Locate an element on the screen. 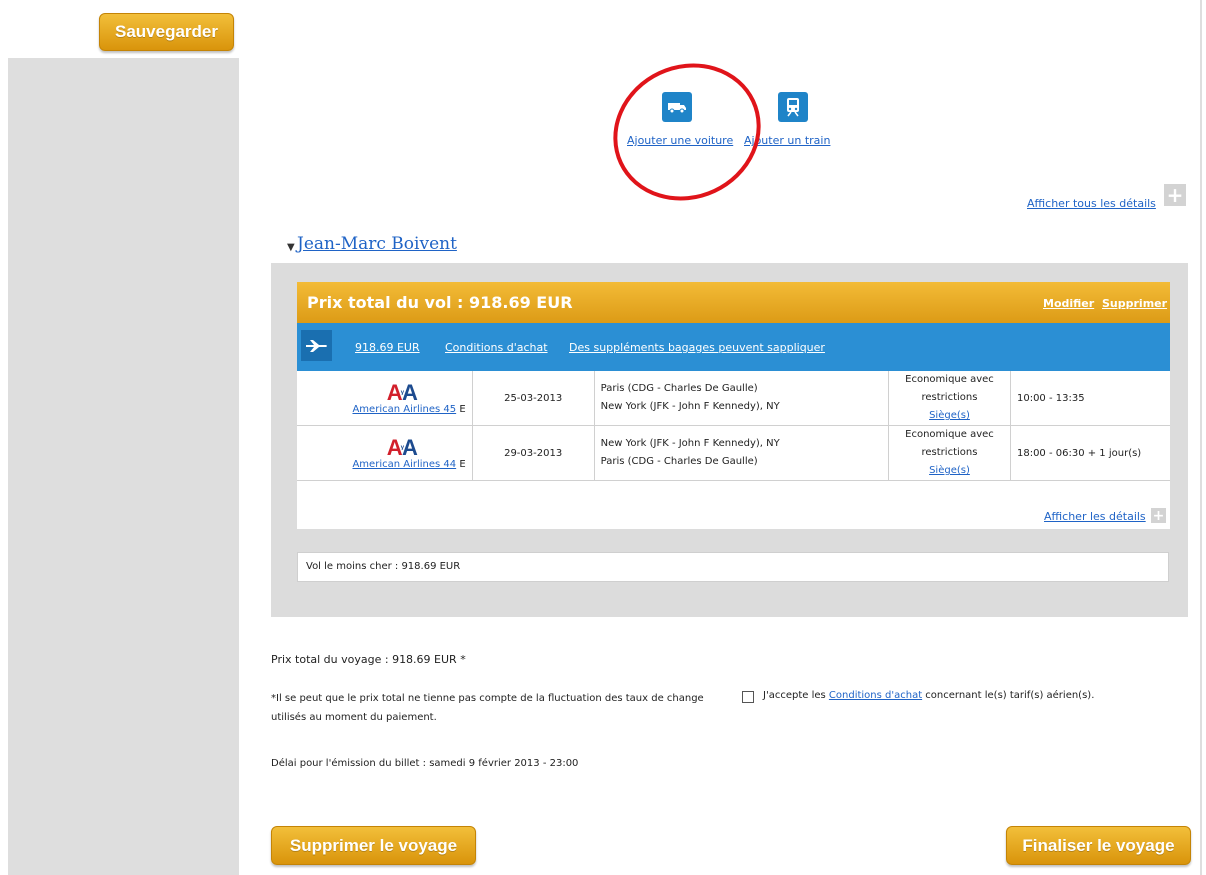 This screenshot has height=875, width=1206. accept-suffix: concernant le(s) tarif(s) aérien(s). is located at coordinates (1008, 695).